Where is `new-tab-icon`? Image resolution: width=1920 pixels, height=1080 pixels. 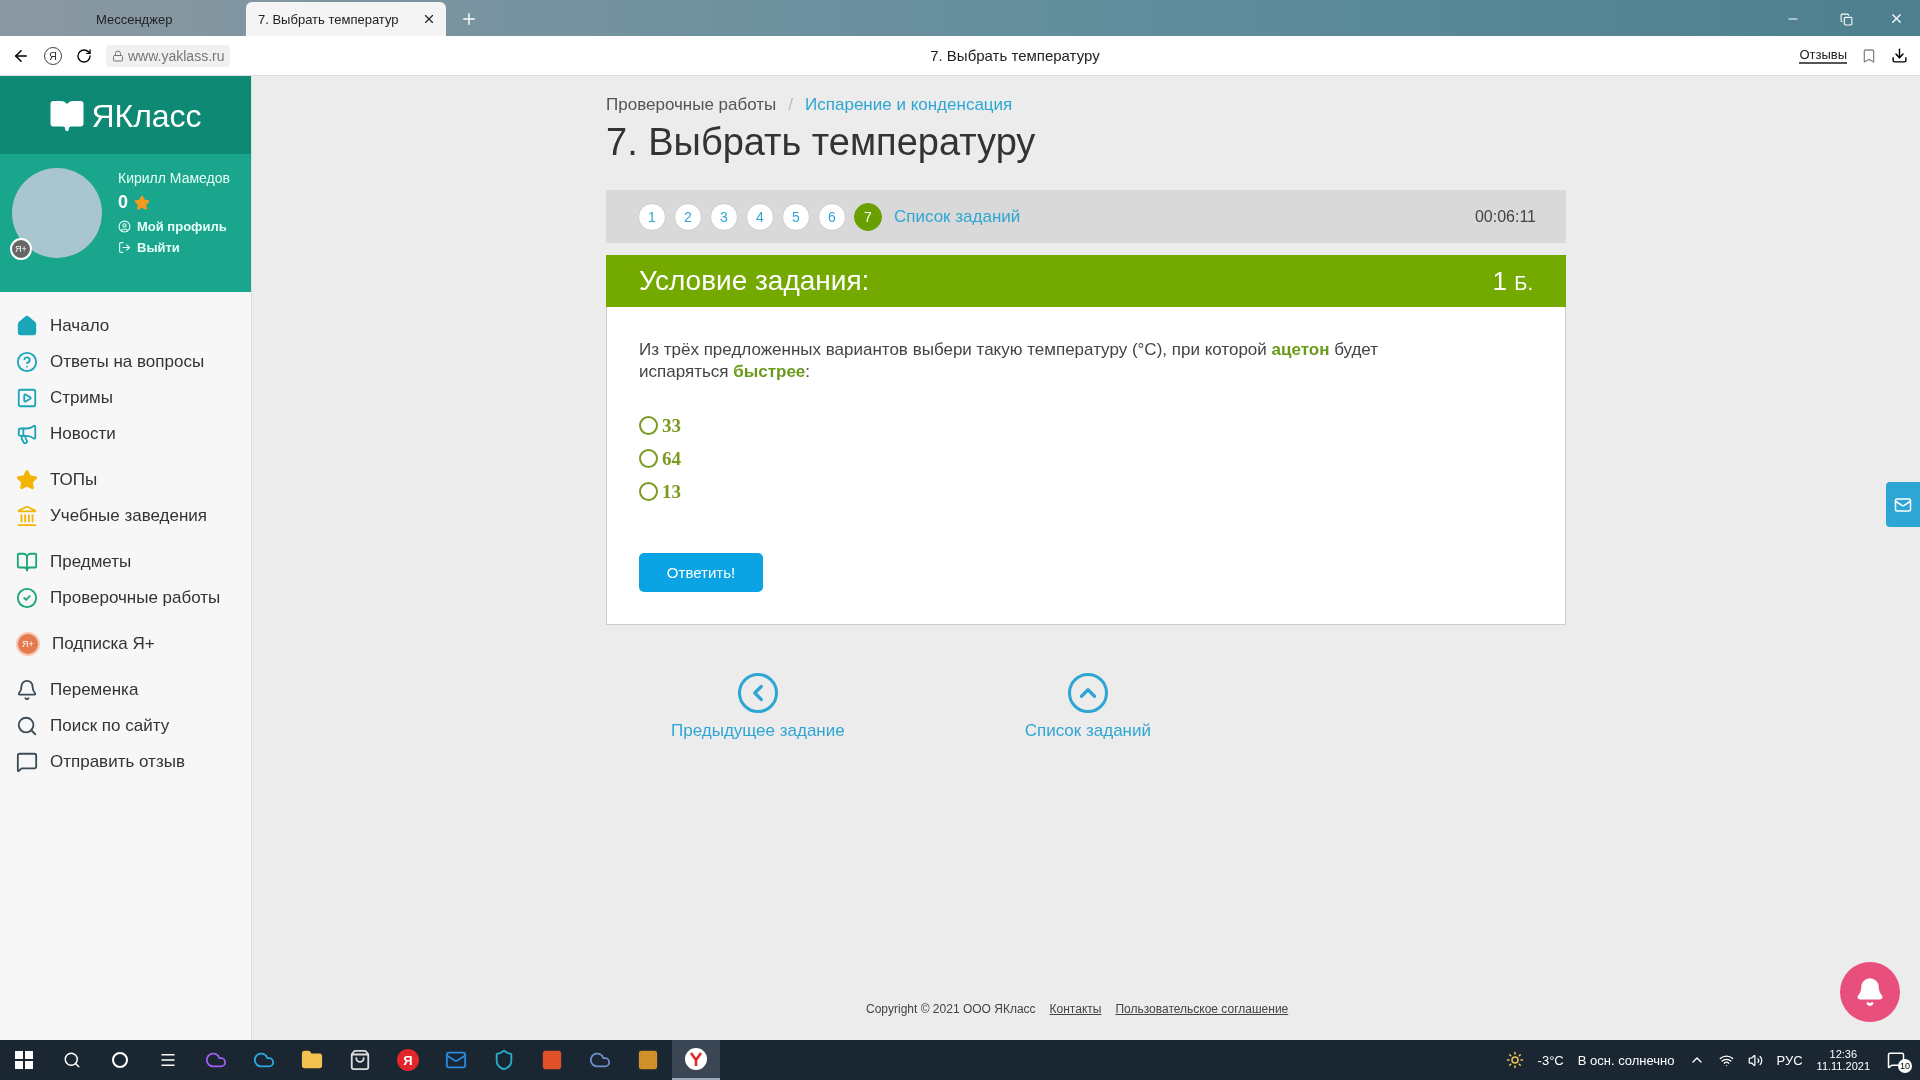 new-tab-icon is located at coordinates (469, 19).